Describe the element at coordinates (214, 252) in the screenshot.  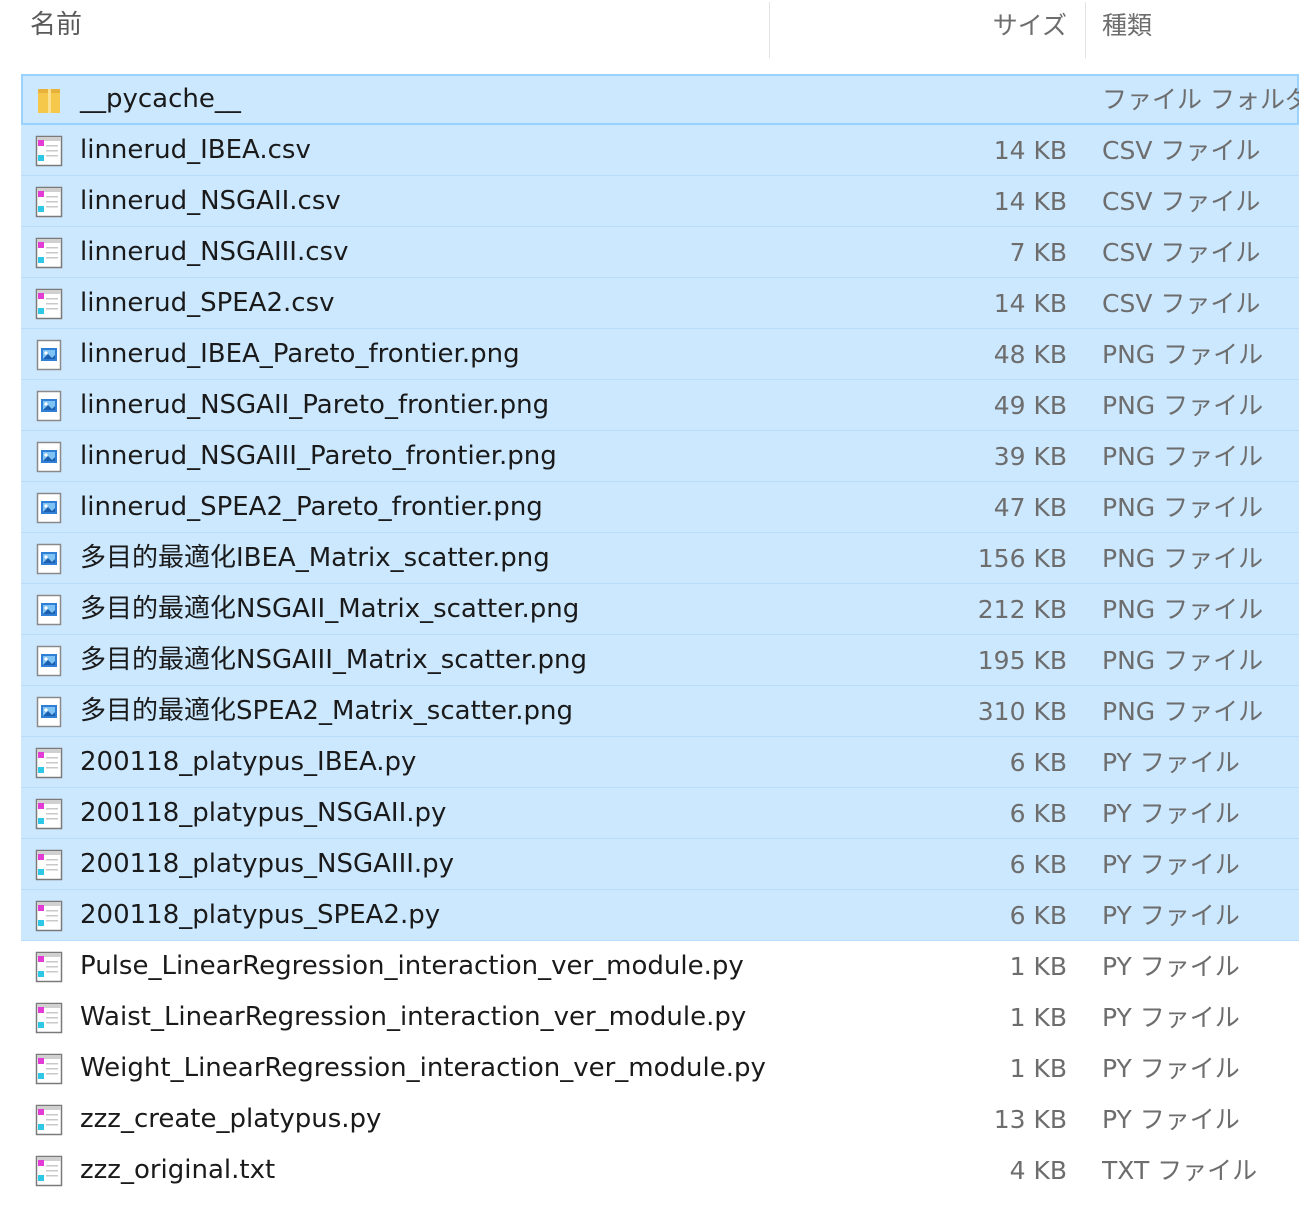
I see `file-name: linnerud_NSGAIII.csv` at that location.